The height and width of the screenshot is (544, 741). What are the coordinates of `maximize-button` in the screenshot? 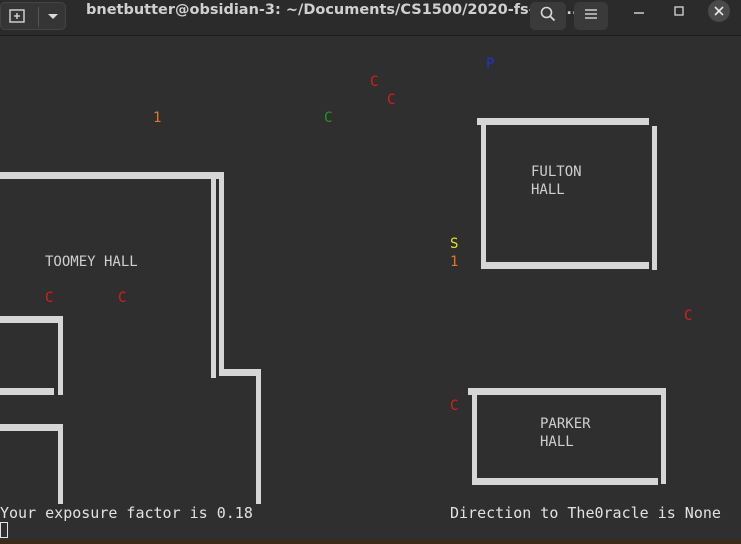 It's located at (679, 12).